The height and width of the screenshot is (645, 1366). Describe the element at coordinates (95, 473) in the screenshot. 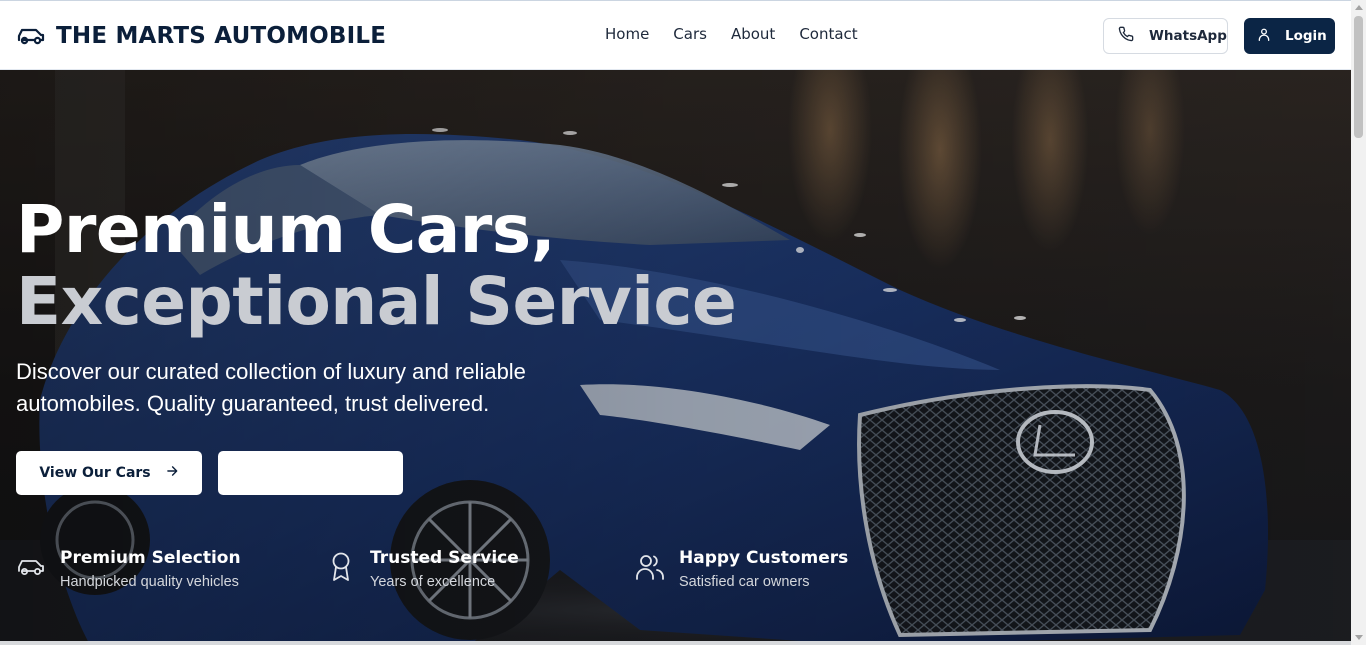

I see `view-cars-label: View Our Cars` at that location.